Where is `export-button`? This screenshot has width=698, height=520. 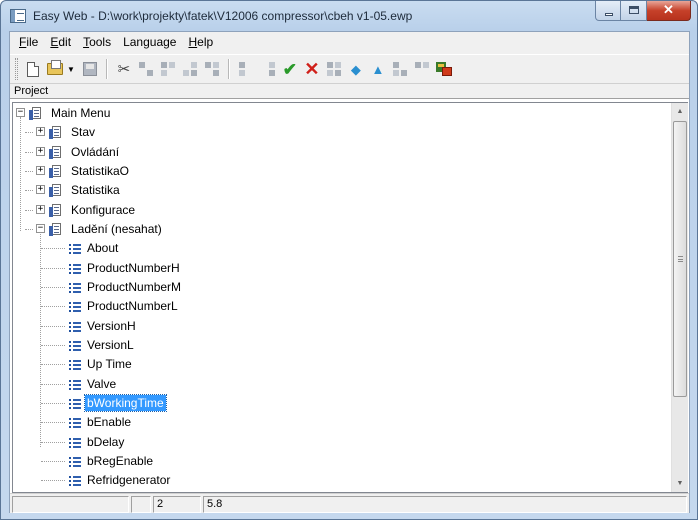
export-button is located at coordinates (444, 69).